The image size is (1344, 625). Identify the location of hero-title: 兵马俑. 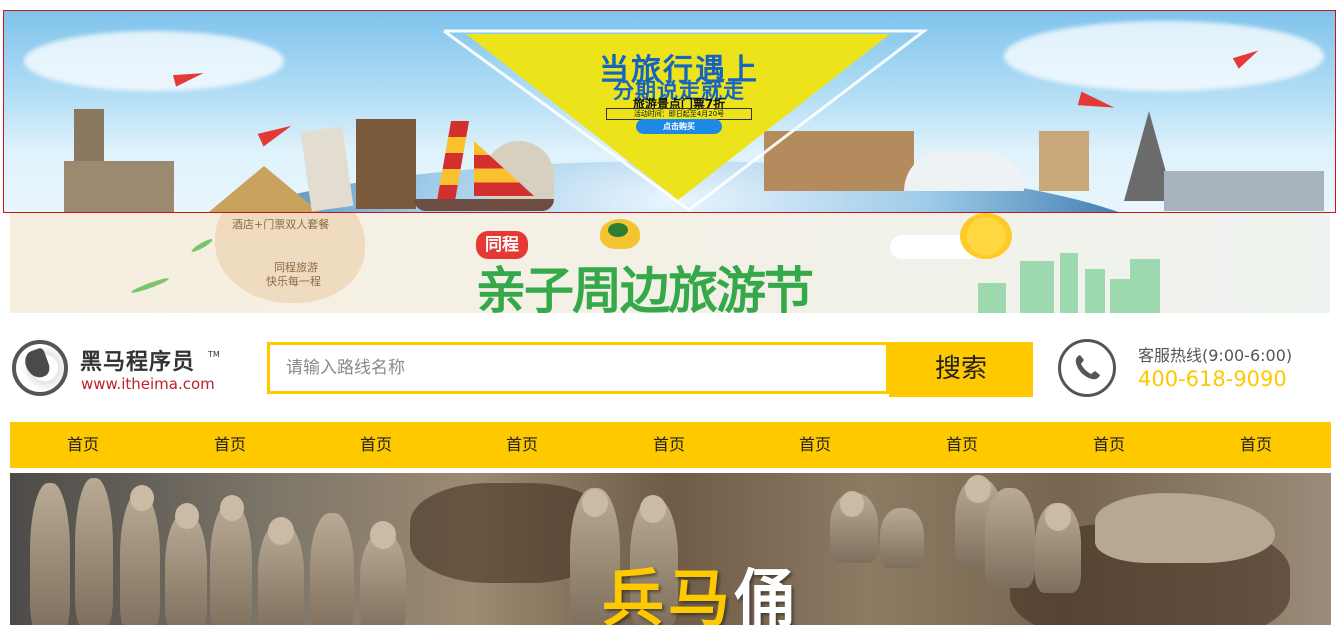
(701, 586).